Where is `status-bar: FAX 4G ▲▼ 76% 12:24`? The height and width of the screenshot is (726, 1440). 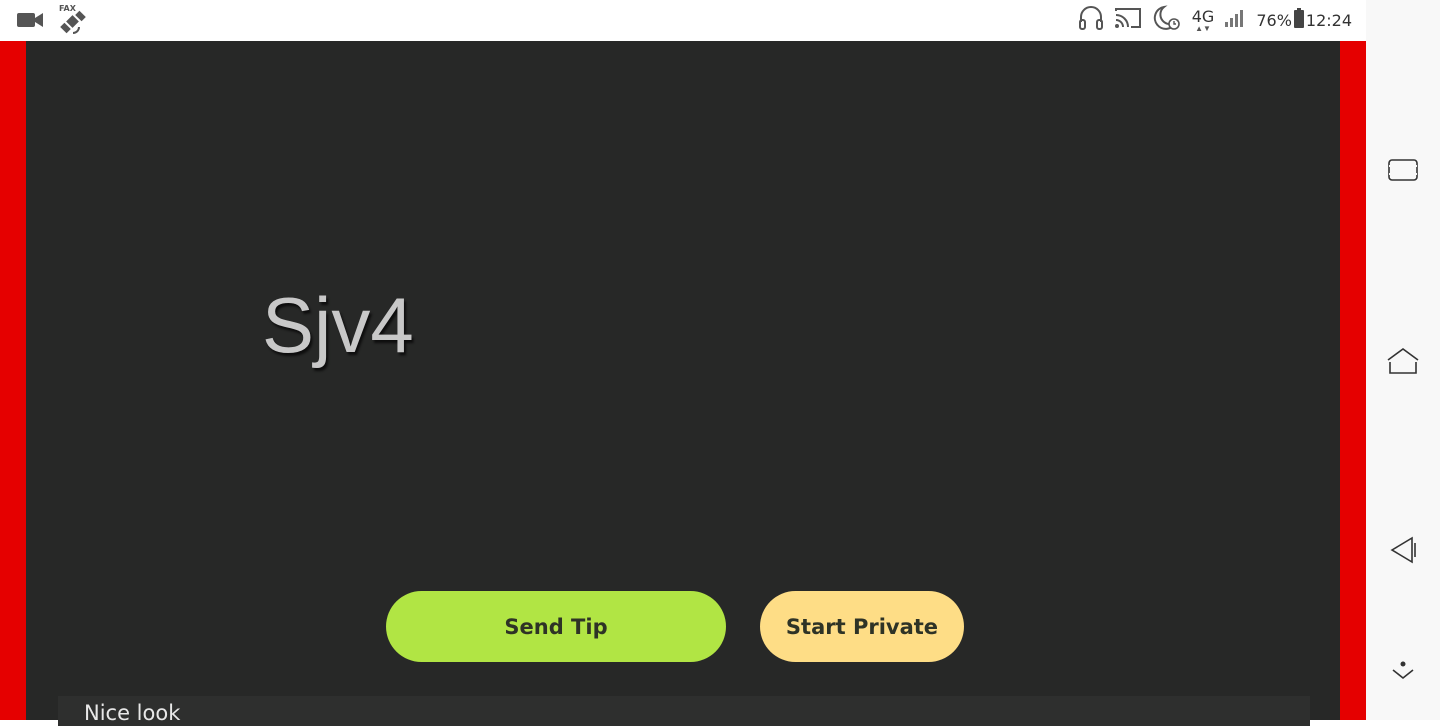
status-bar: FAX 4G ▲▼ 76% 12:24 is located at coordinates (683, 20).